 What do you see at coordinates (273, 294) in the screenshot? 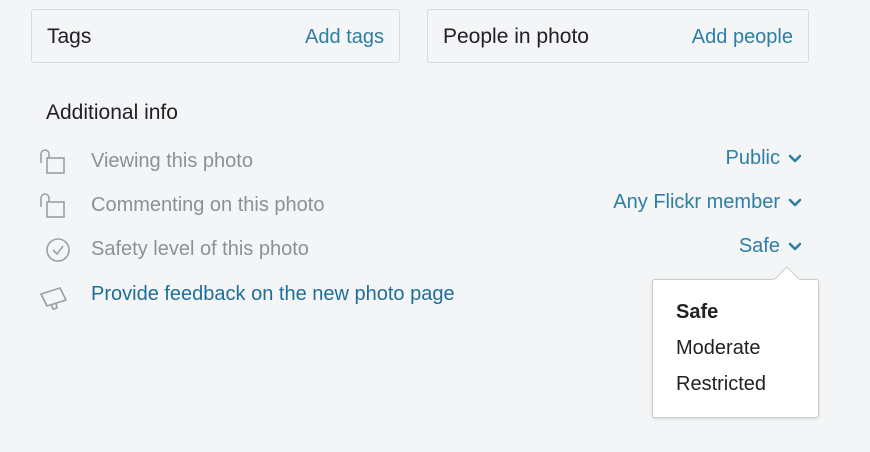
I see `feedback-link: Provide feedback on the new photo page` at bounding box center [273, 294].